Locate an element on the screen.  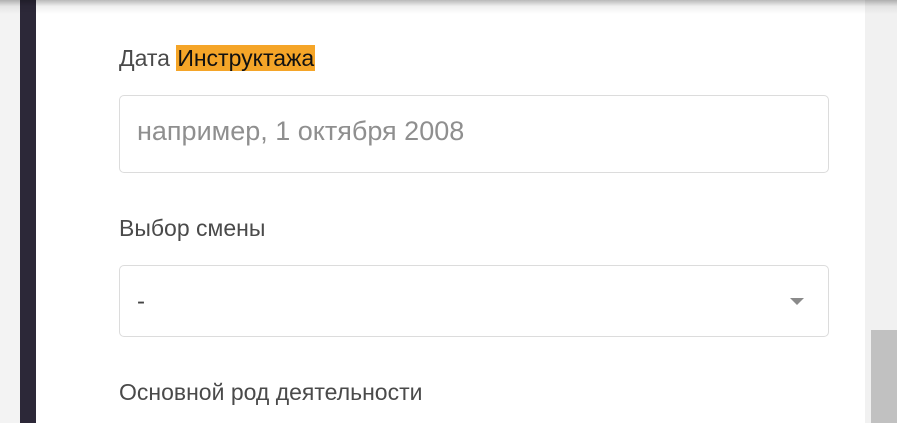
briefing-date-label: Дата Инструктажа is located at coordinates (217, 58).